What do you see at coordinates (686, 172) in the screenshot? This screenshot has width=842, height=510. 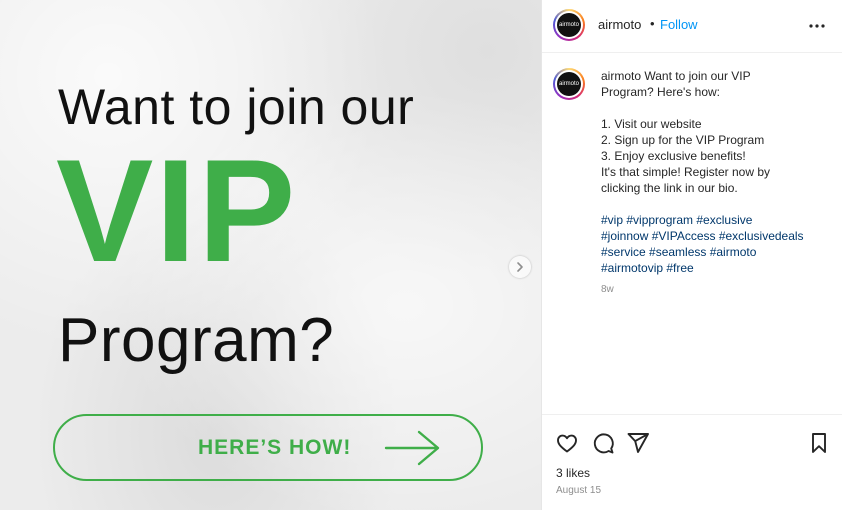 I see `caption-line: It's that simple! Register now by` at bounding box center [686, 172].